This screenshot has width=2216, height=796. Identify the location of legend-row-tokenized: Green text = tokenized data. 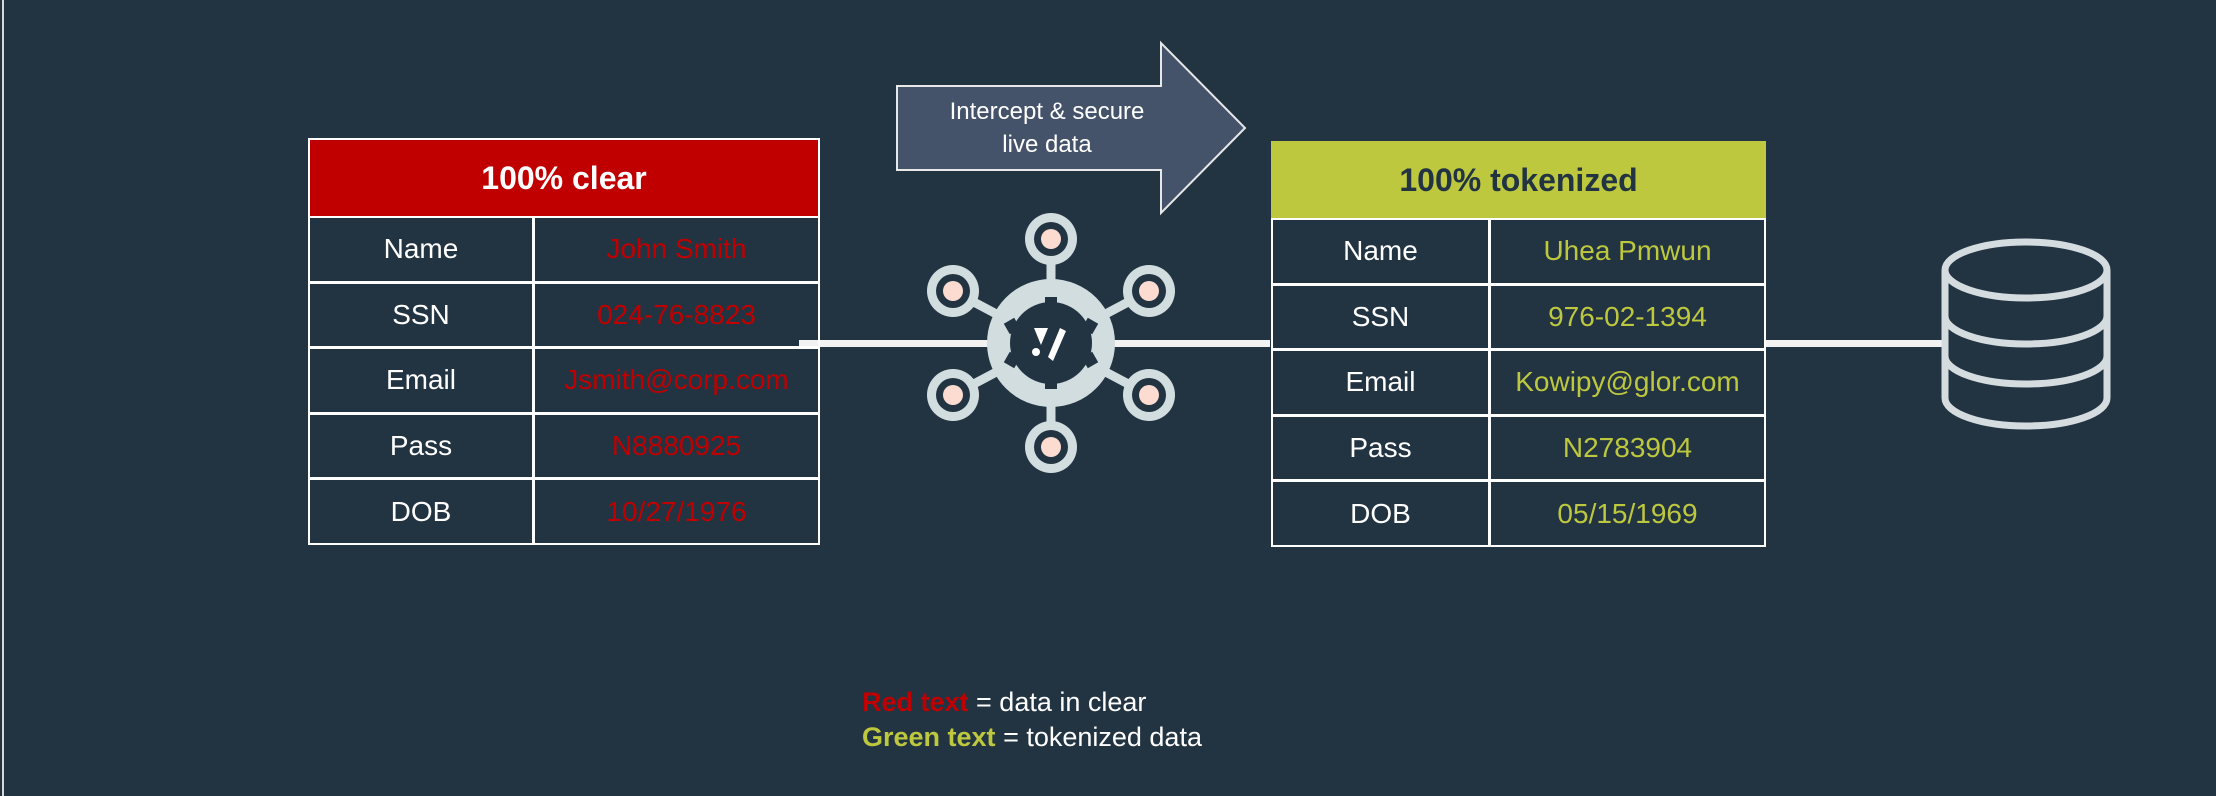
(1032, 737).